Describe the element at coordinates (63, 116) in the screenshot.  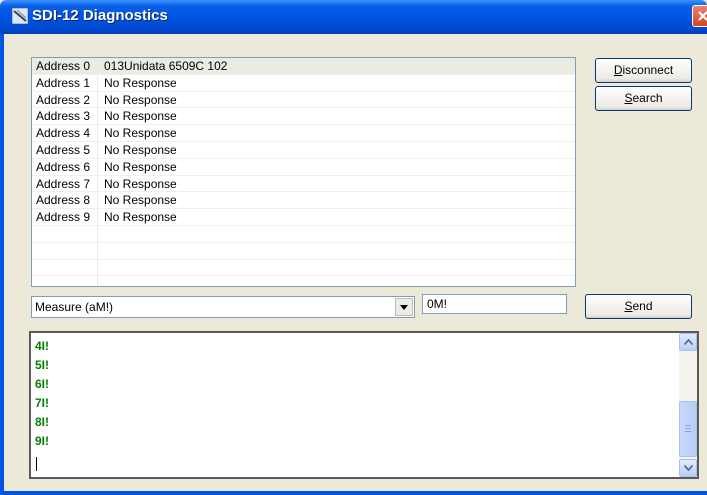
I see `device-address: Address 3` at that location.